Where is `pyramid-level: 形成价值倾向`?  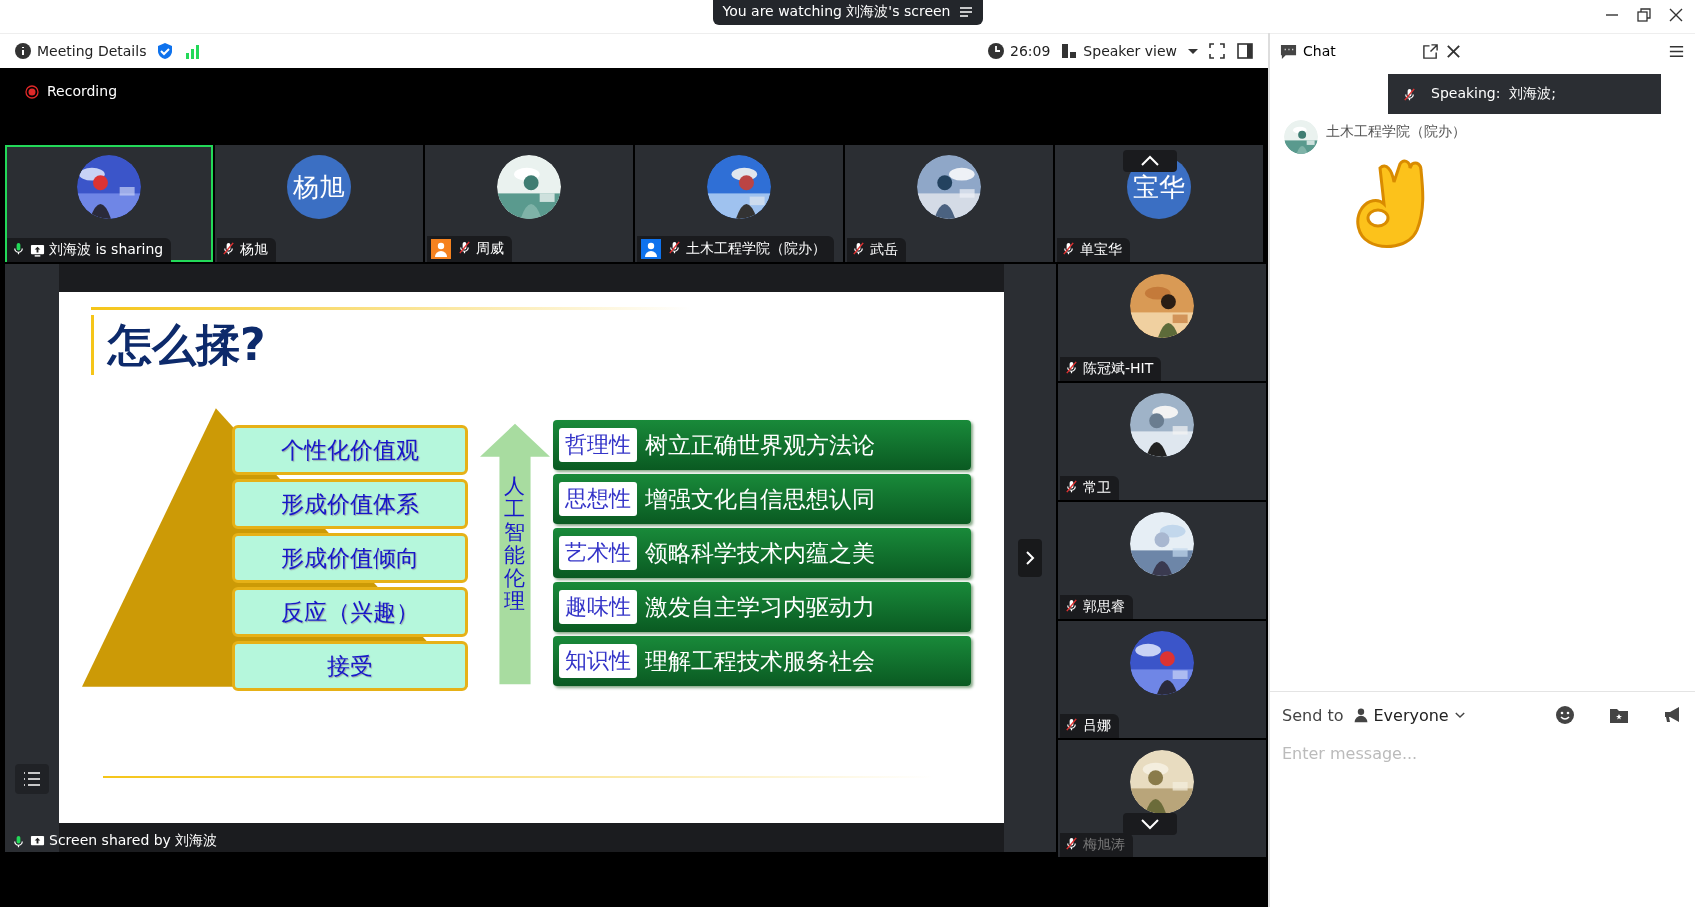 pyramid-level: 形成价值倾向 is located at coordinates (350, 558).